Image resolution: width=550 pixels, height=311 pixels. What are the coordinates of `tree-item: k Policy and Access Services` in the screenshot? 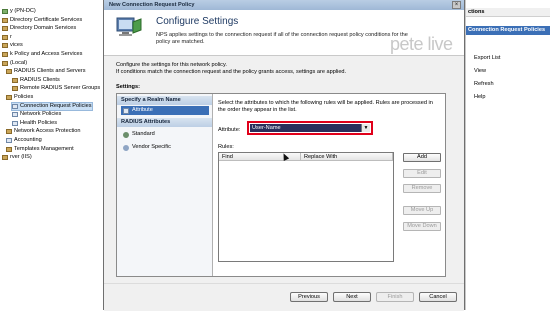 It's located at (42, 54).